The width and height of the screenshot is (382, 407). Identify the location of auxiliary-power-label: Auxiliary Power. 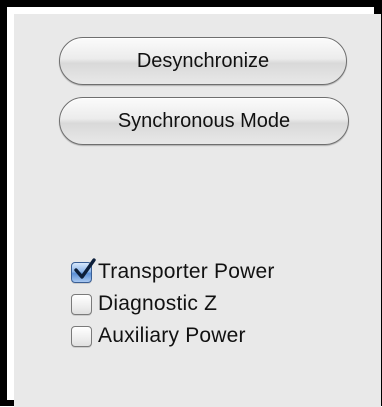
(172, 335).